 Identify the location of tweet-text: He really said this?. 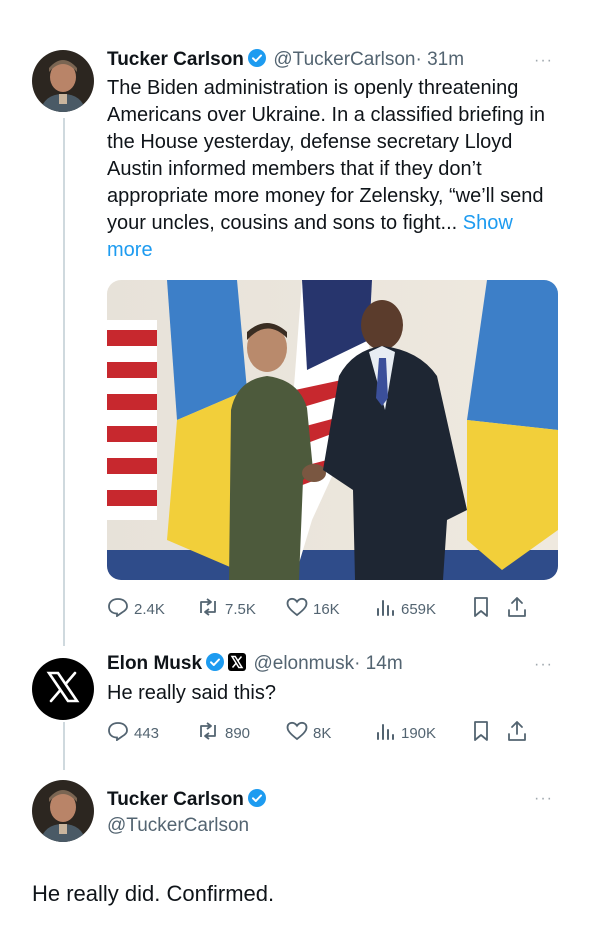
(191, 693).